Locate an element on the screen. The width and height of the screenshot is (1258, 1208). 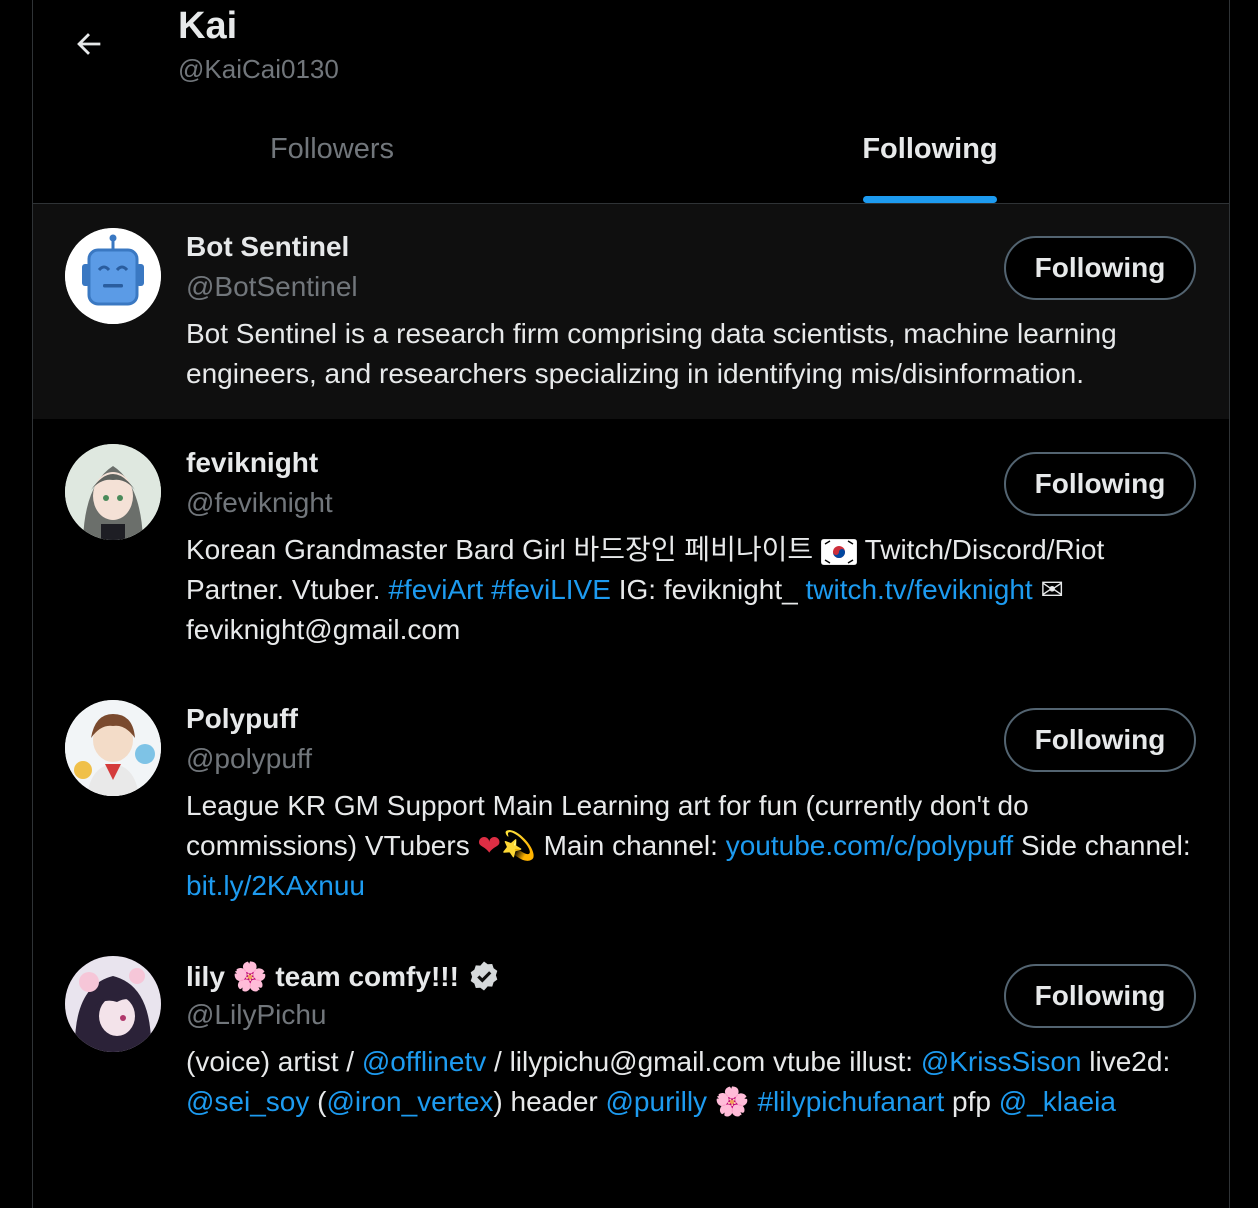
profile-header: Kai @KaiCai0130 is located at coordinates (631, 58).